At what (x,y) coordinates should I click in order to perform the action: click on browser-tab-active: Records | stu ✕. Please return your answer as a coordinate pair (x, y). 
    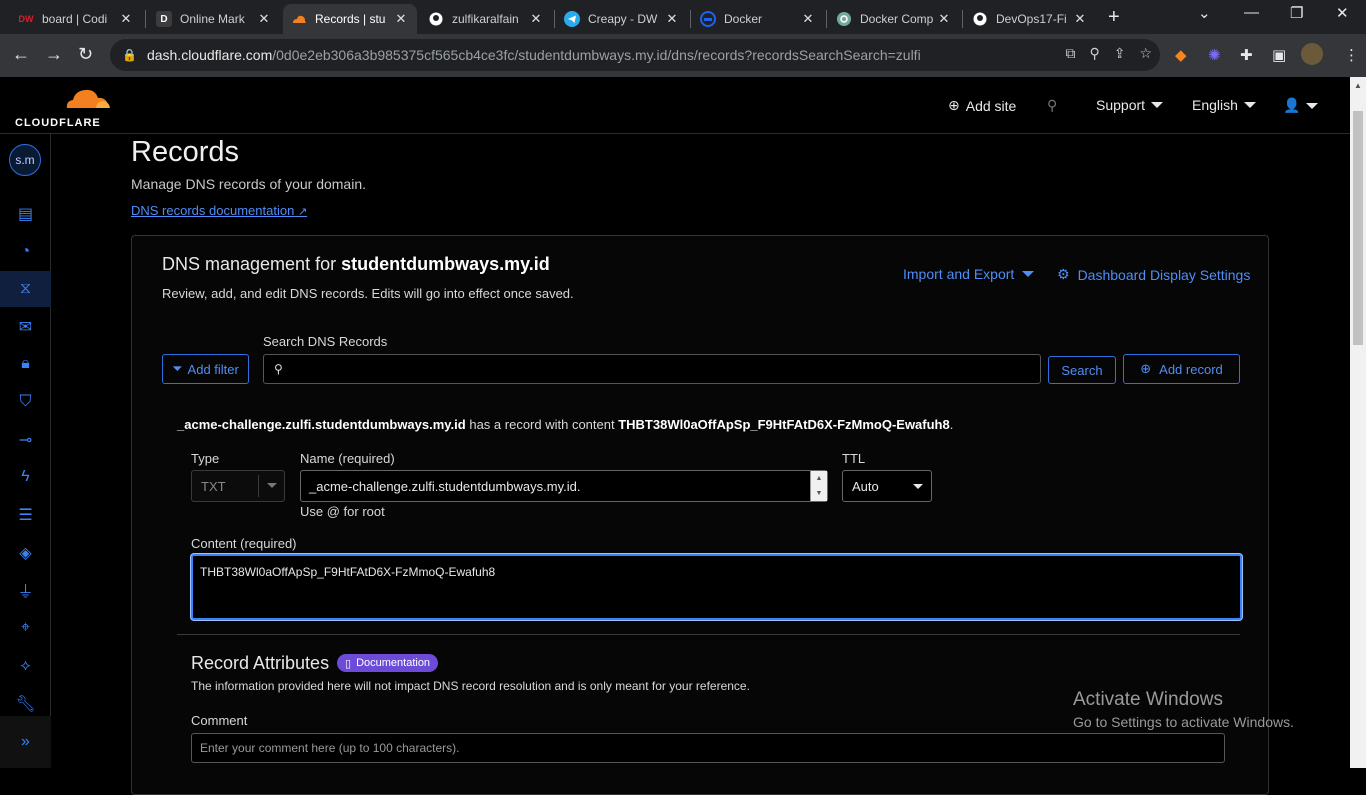
    Looking at the image, I should click on (350, 19).